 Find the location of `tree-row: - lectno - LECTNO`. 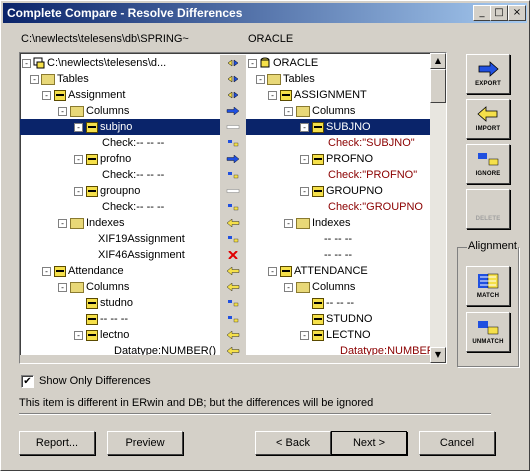

tree-row: - lectno - LECTNO is located at coordinates (225, 335).